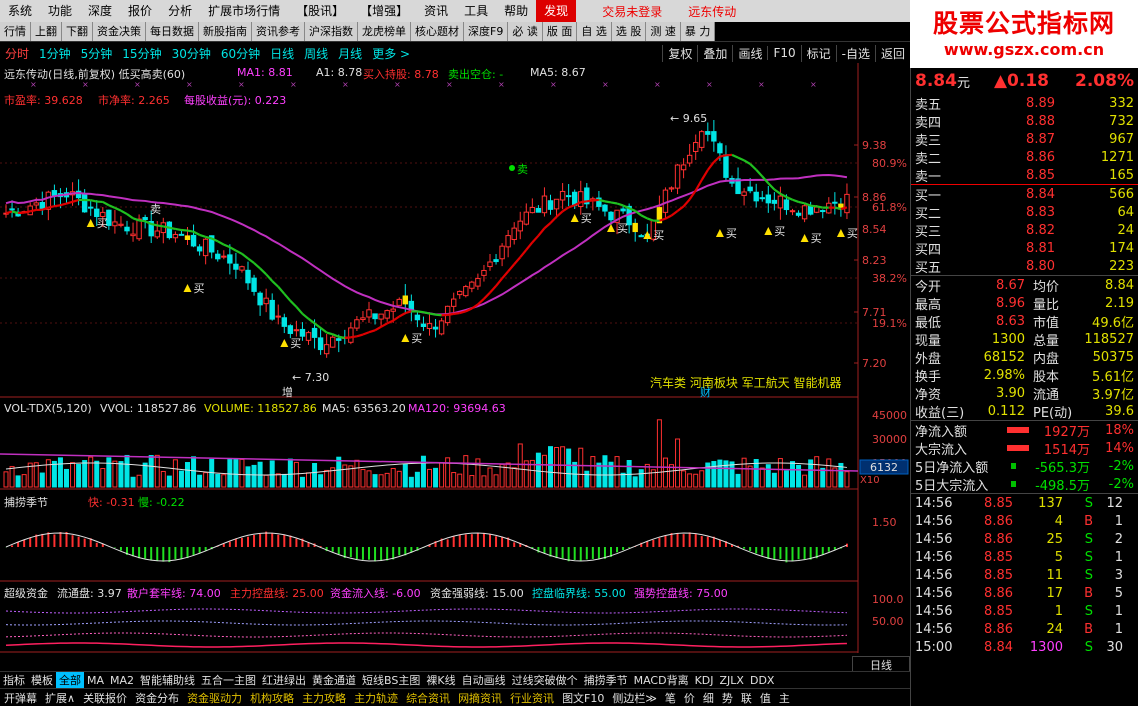 This screenshot has height=706, width=1138. I want to click on indicator-tab-4: MA2, so click(122, 680).